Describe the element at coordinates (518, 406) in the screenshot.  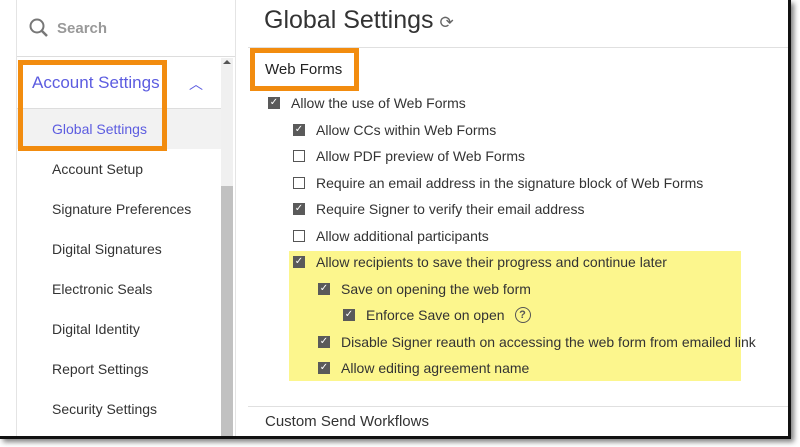
I see `divider` at that location.